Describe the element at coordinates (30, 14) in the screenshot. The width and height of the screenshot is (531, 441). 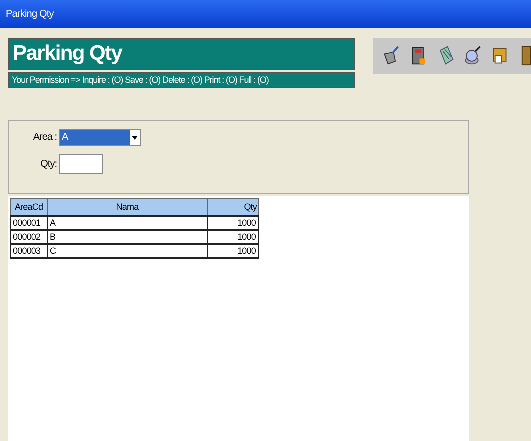
I see `window-title: Parking Qty` at that location.